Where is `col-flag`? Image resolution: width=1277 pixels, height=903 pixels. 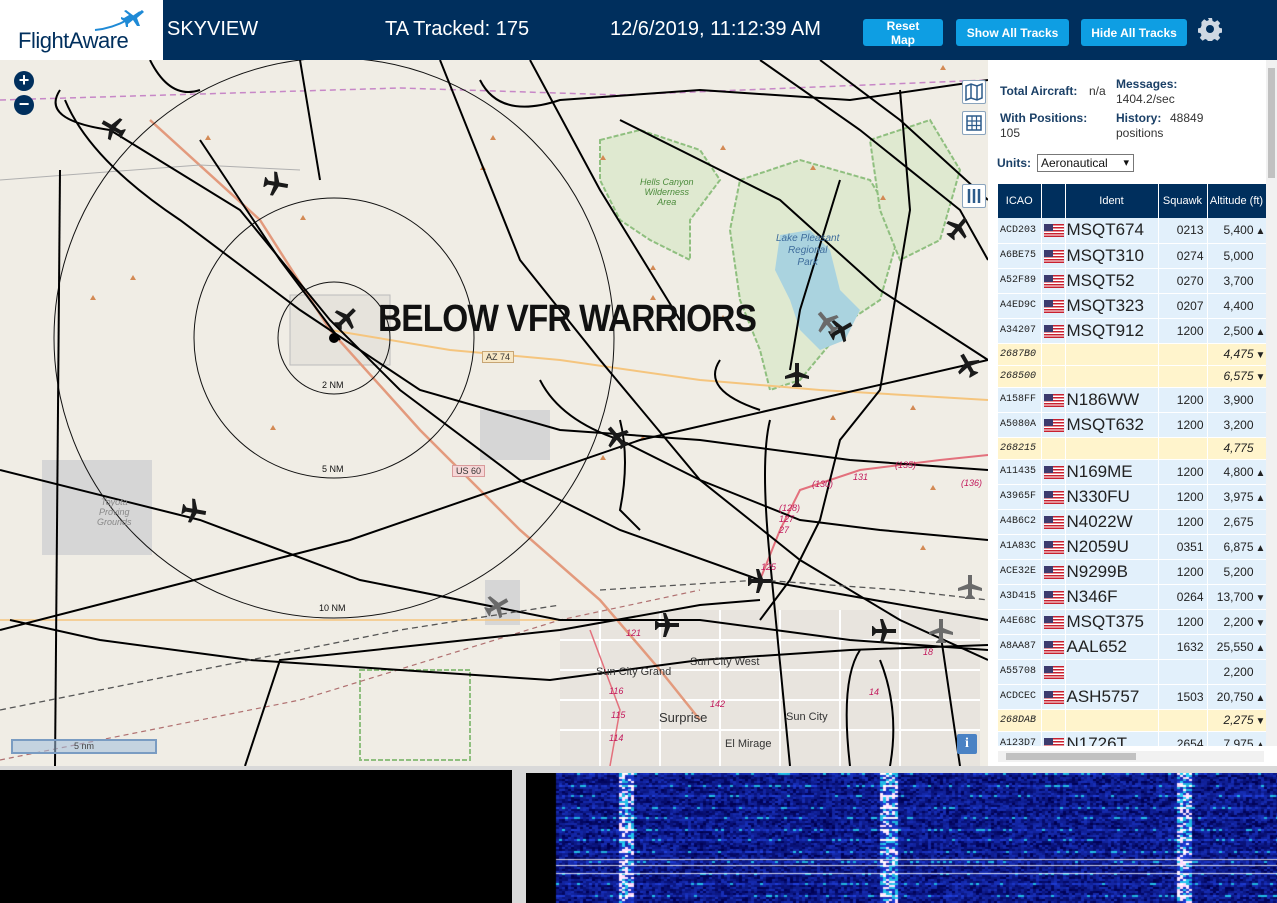 col-flag is located at coordinates (1053, 201).